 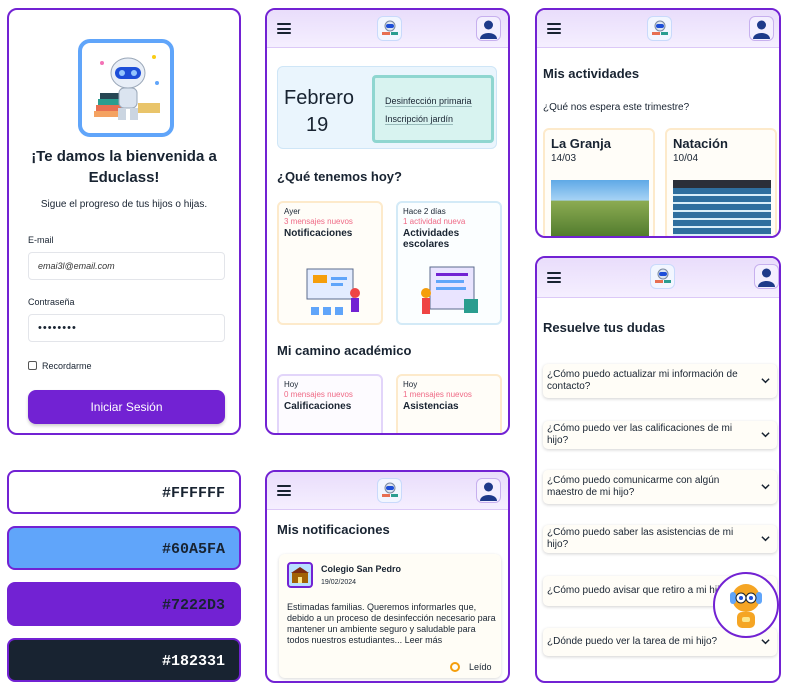 What do you see at coordinates (344, 350) in the screenshot?
I see `academic-heading: Mi camino académico` at bounding box center [344, 350].